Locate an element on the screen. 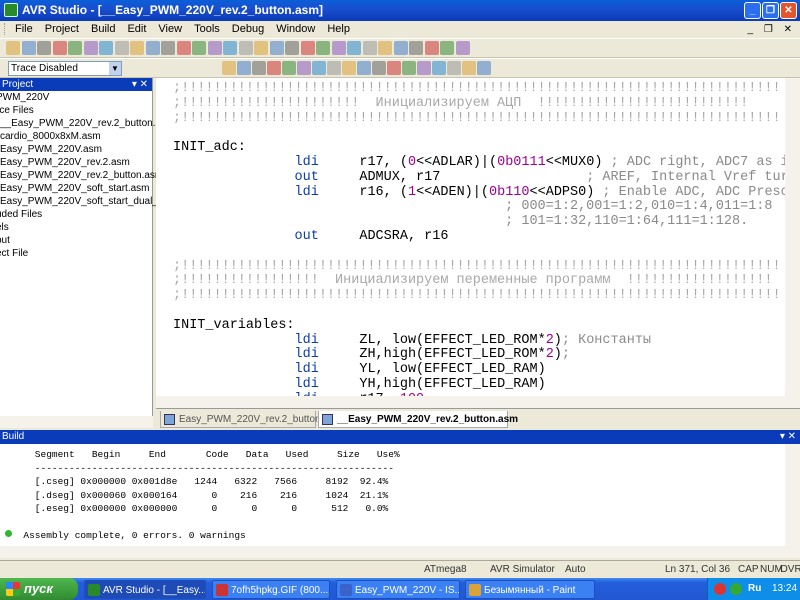 The height and width of the screenshot is (600, 800). project-tree-item: uded Files is located at coordinates (76, 214).